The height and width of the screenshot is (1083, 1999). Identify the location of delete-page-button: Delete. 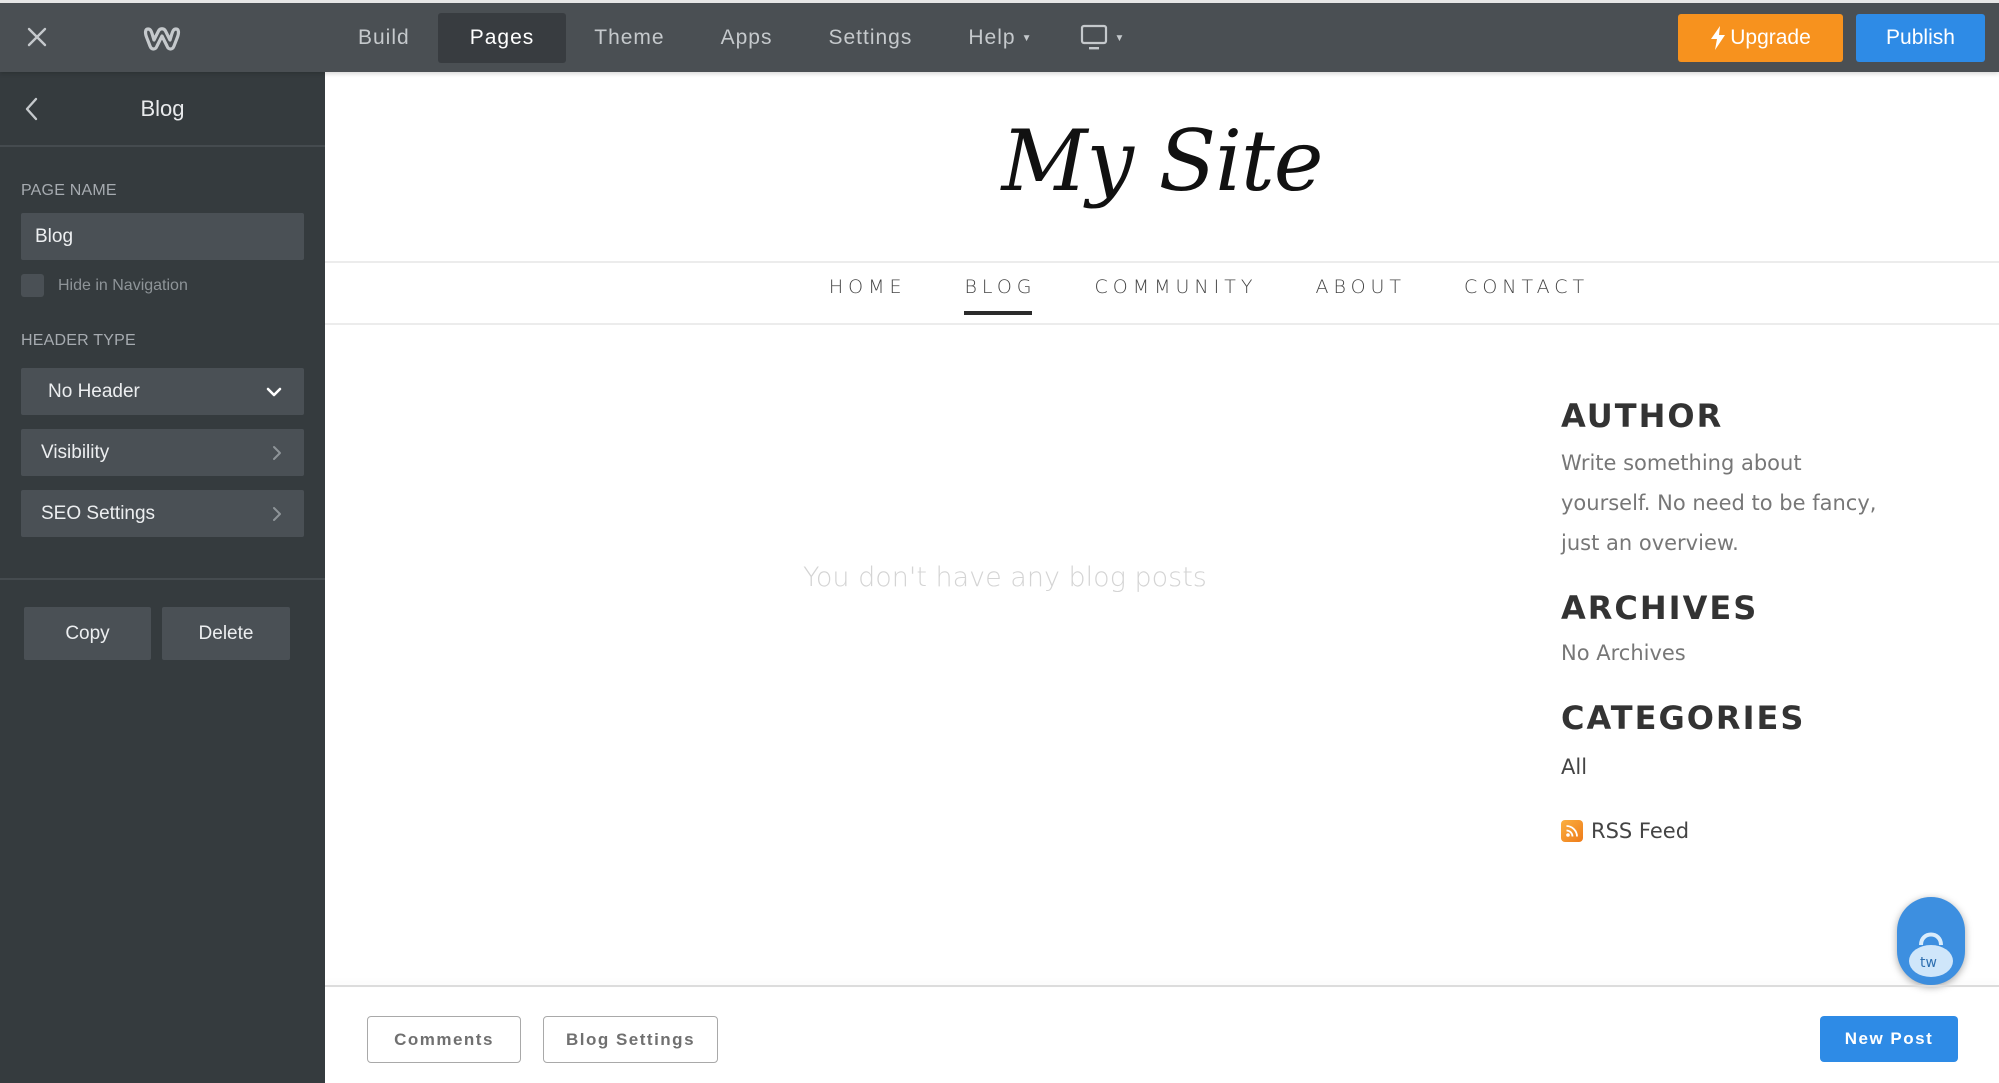
(226, 633).